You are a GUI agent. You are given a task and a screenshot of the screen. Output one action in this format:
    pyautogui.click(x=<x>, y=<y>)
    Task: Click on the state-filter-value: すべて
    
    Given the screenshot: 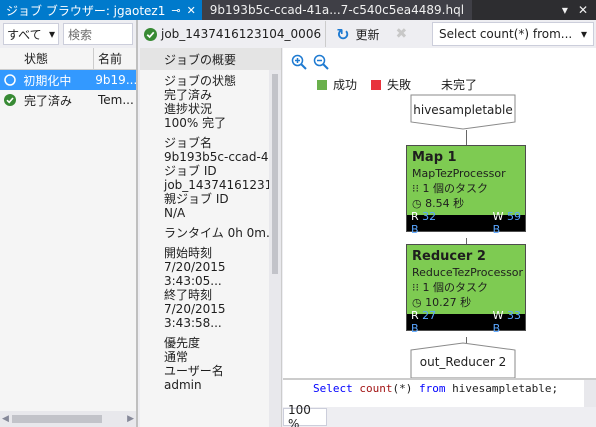 What is the action you would take?
    pyautogui.click(x=24, y=34)
    